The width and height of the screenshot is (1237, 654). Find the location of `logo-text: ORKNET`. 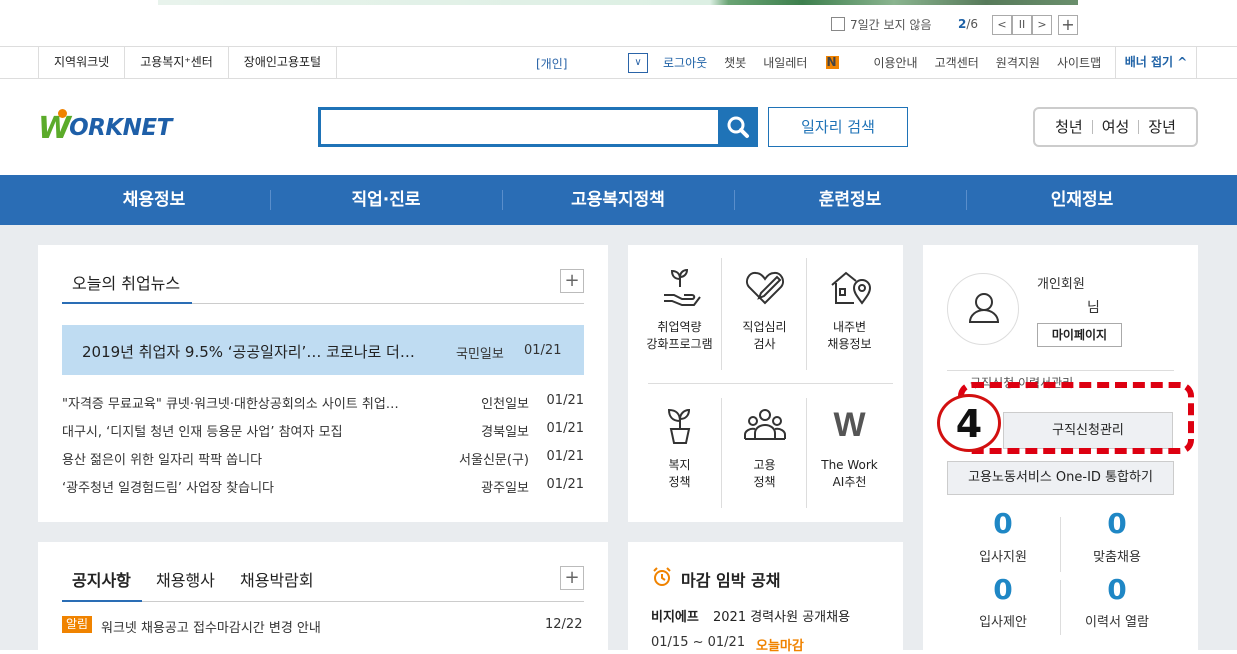

logo-text: ORKNET is located at coordinates (120, 128).